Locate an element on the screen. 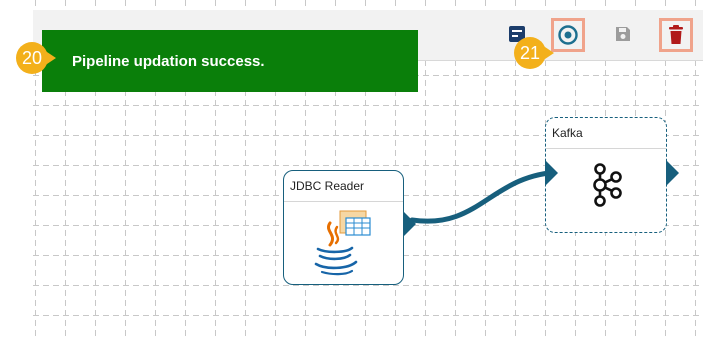 This screenshot has height=339, width=703. kafka-node: Kafka is located at coordinates (612, 175).